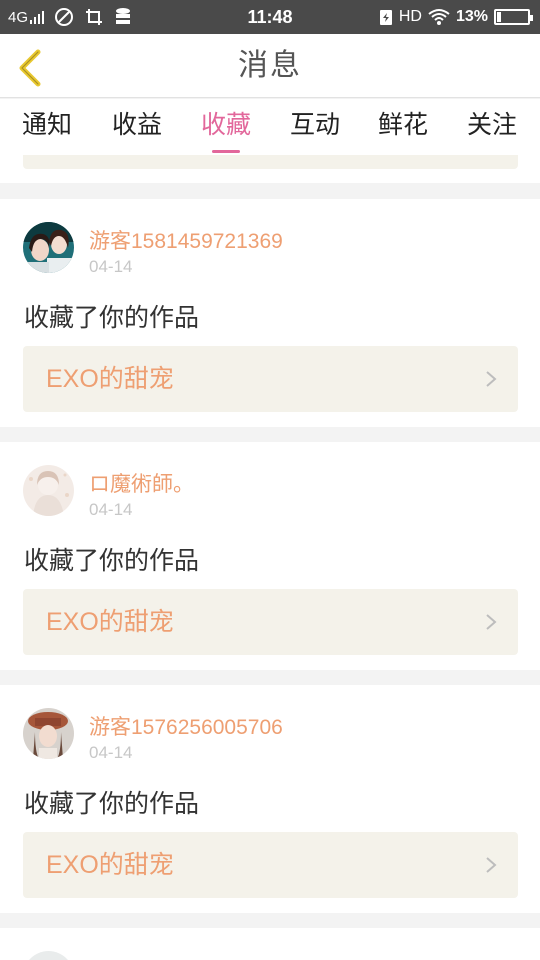 This screenshot has height=960, width=540. What do you see at coordinates (270, 944) in the screenshot?
I see `message-card-partial` at bounding box center [270, 944].